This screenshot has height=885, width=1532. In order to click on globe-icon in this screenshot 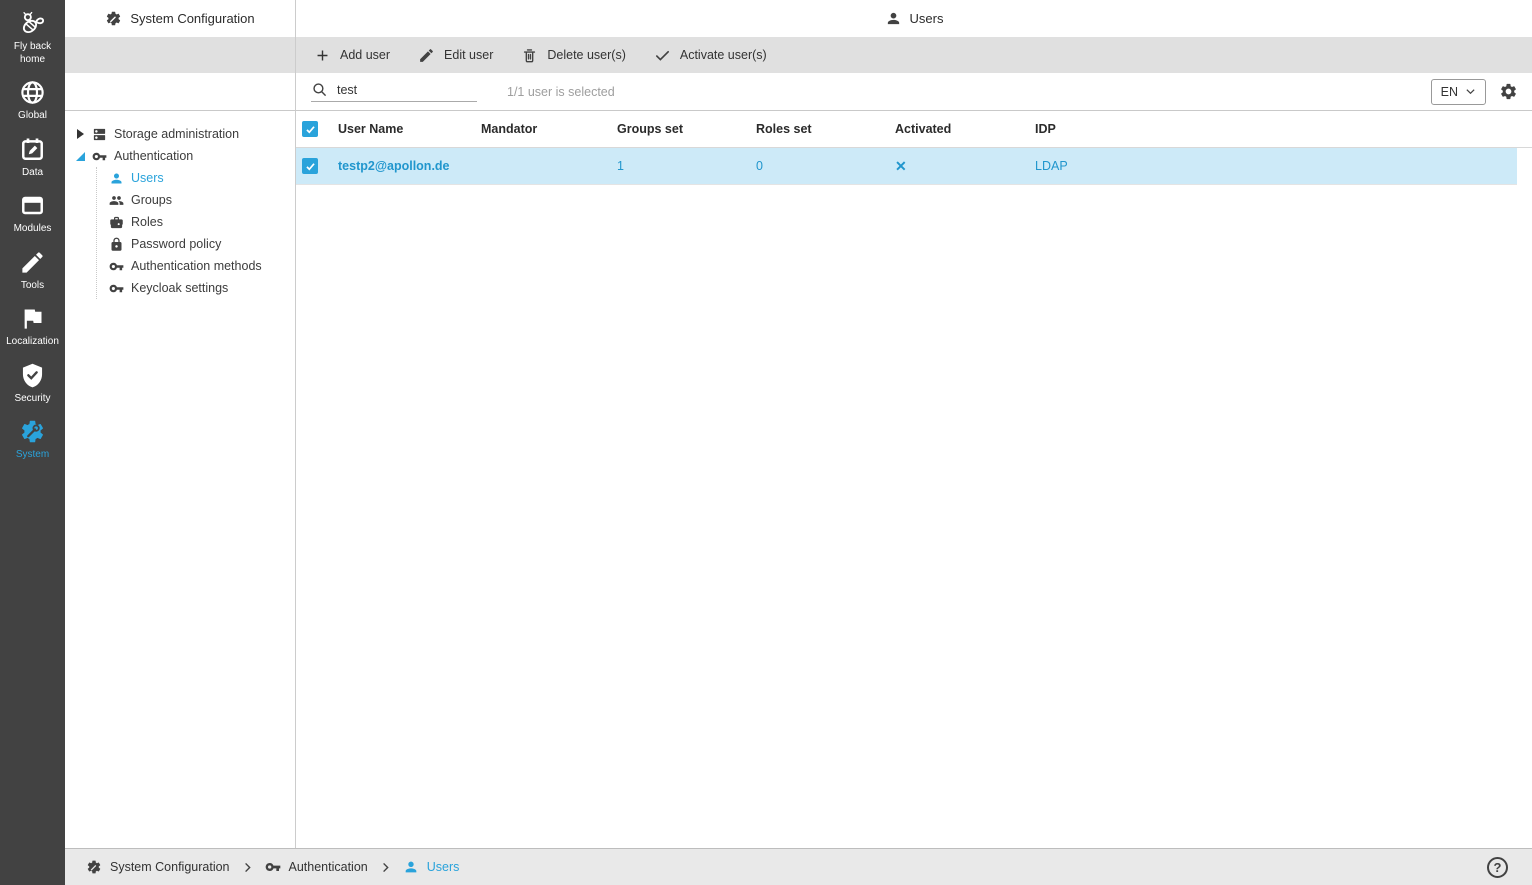, I will do `click(32, 92)`.